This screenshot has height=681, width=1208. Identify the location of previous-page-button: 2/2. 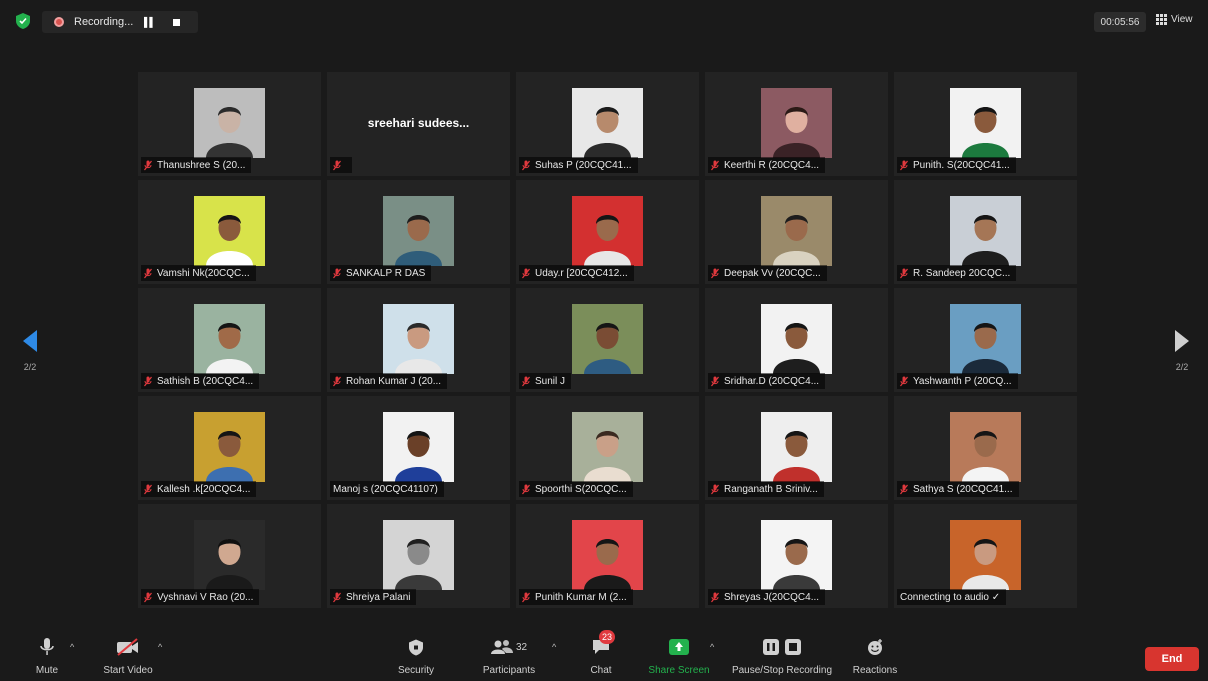
(30, 351).